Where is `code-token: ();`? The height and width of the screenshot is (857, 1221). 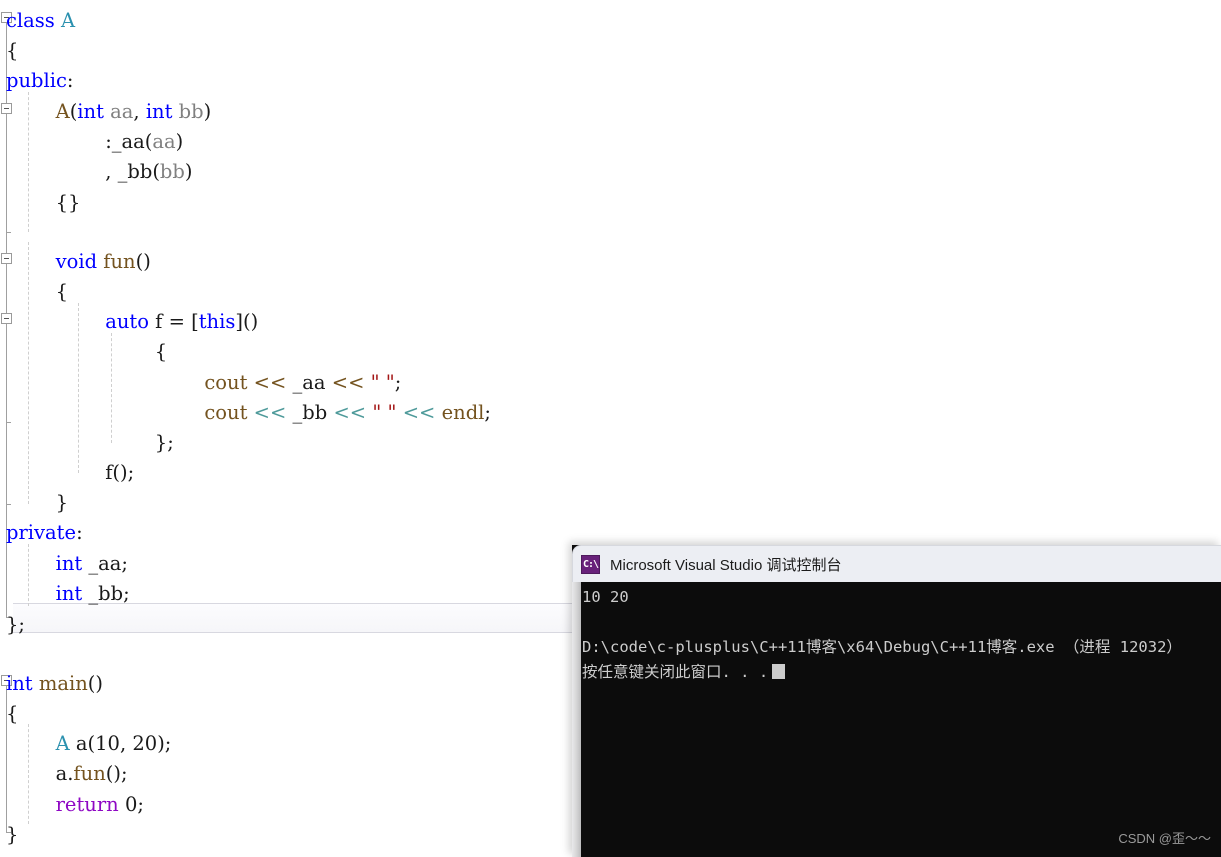
code-token: (); is located at coordinates (116, 773).